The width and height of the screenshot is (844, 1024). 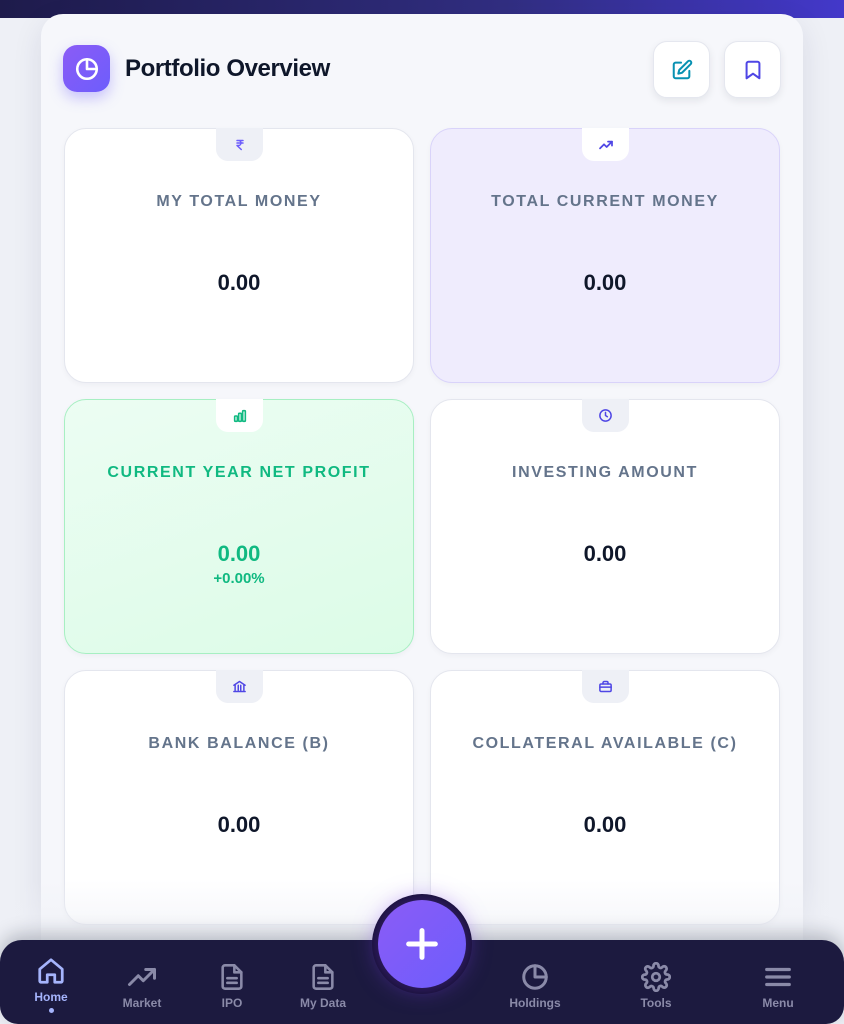 What do you see at coordinates (656, 1003) in the screenshot?
I see `nav-label: Tools` at bounding box center [656, 1003].